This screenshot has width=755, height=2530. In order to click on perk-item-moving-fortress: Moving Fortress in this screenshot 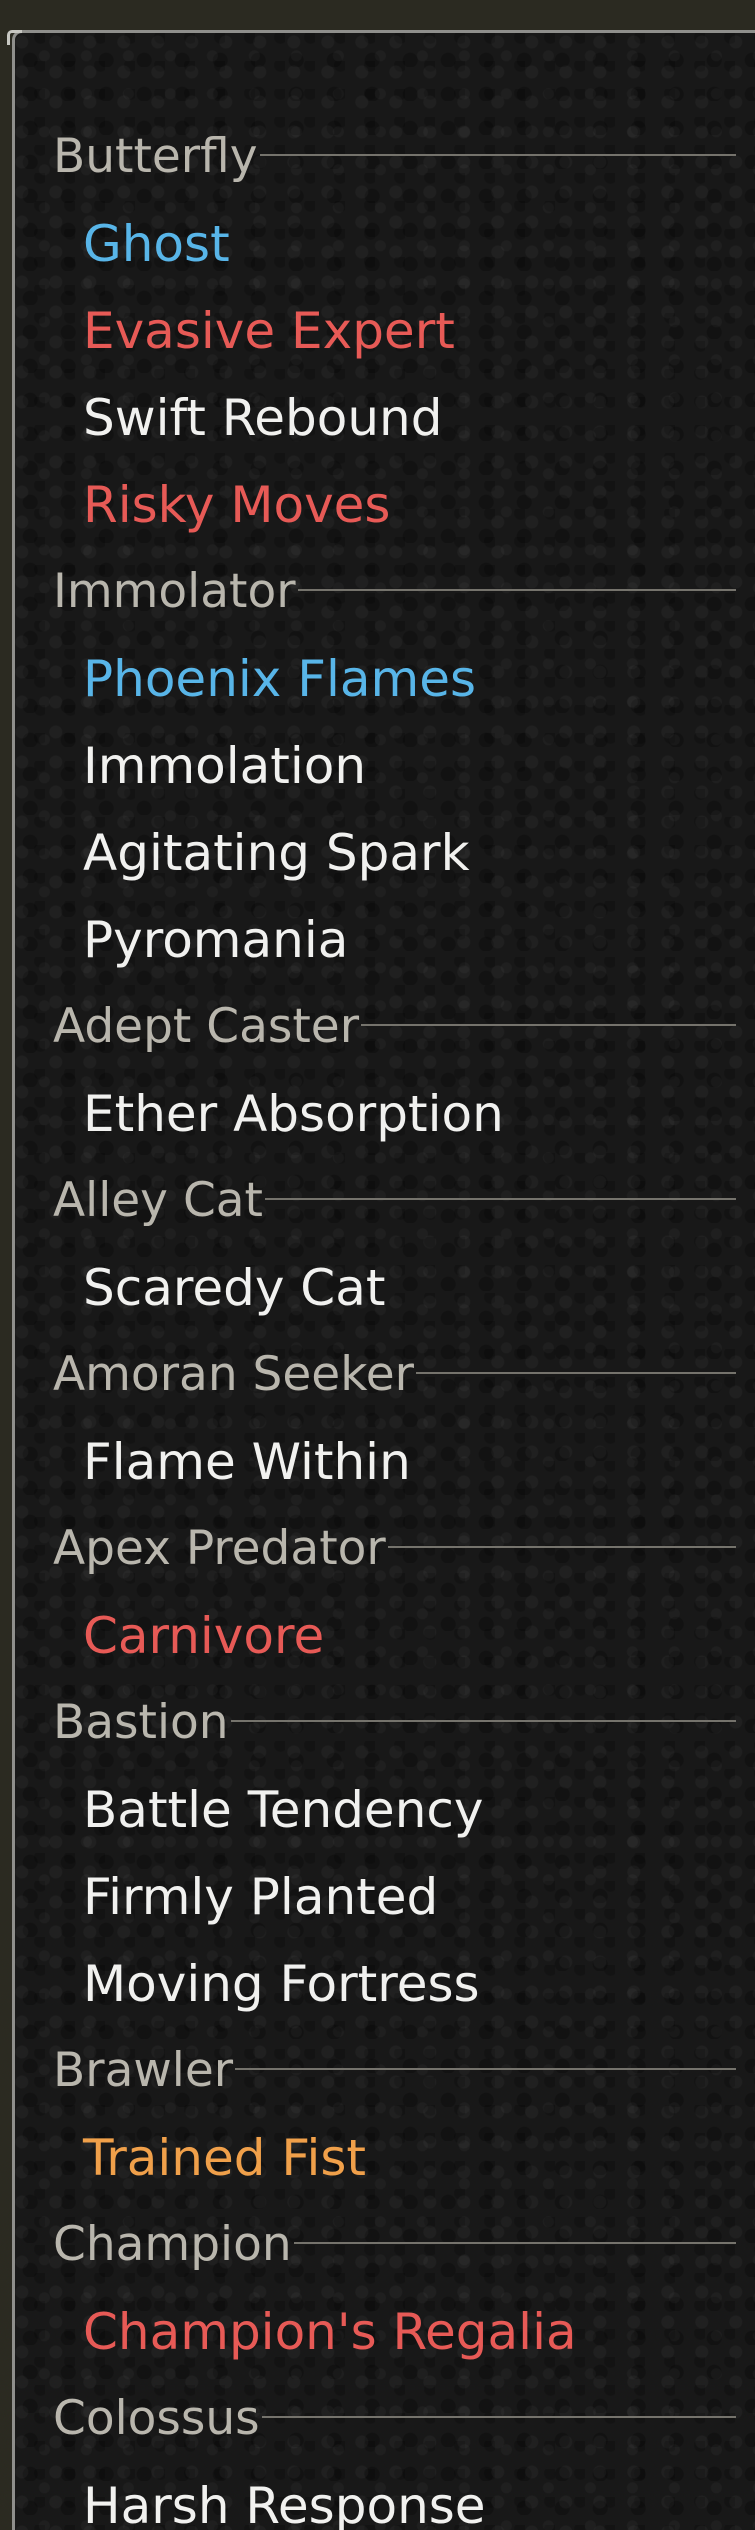, I will do `click(385, 1983)`.